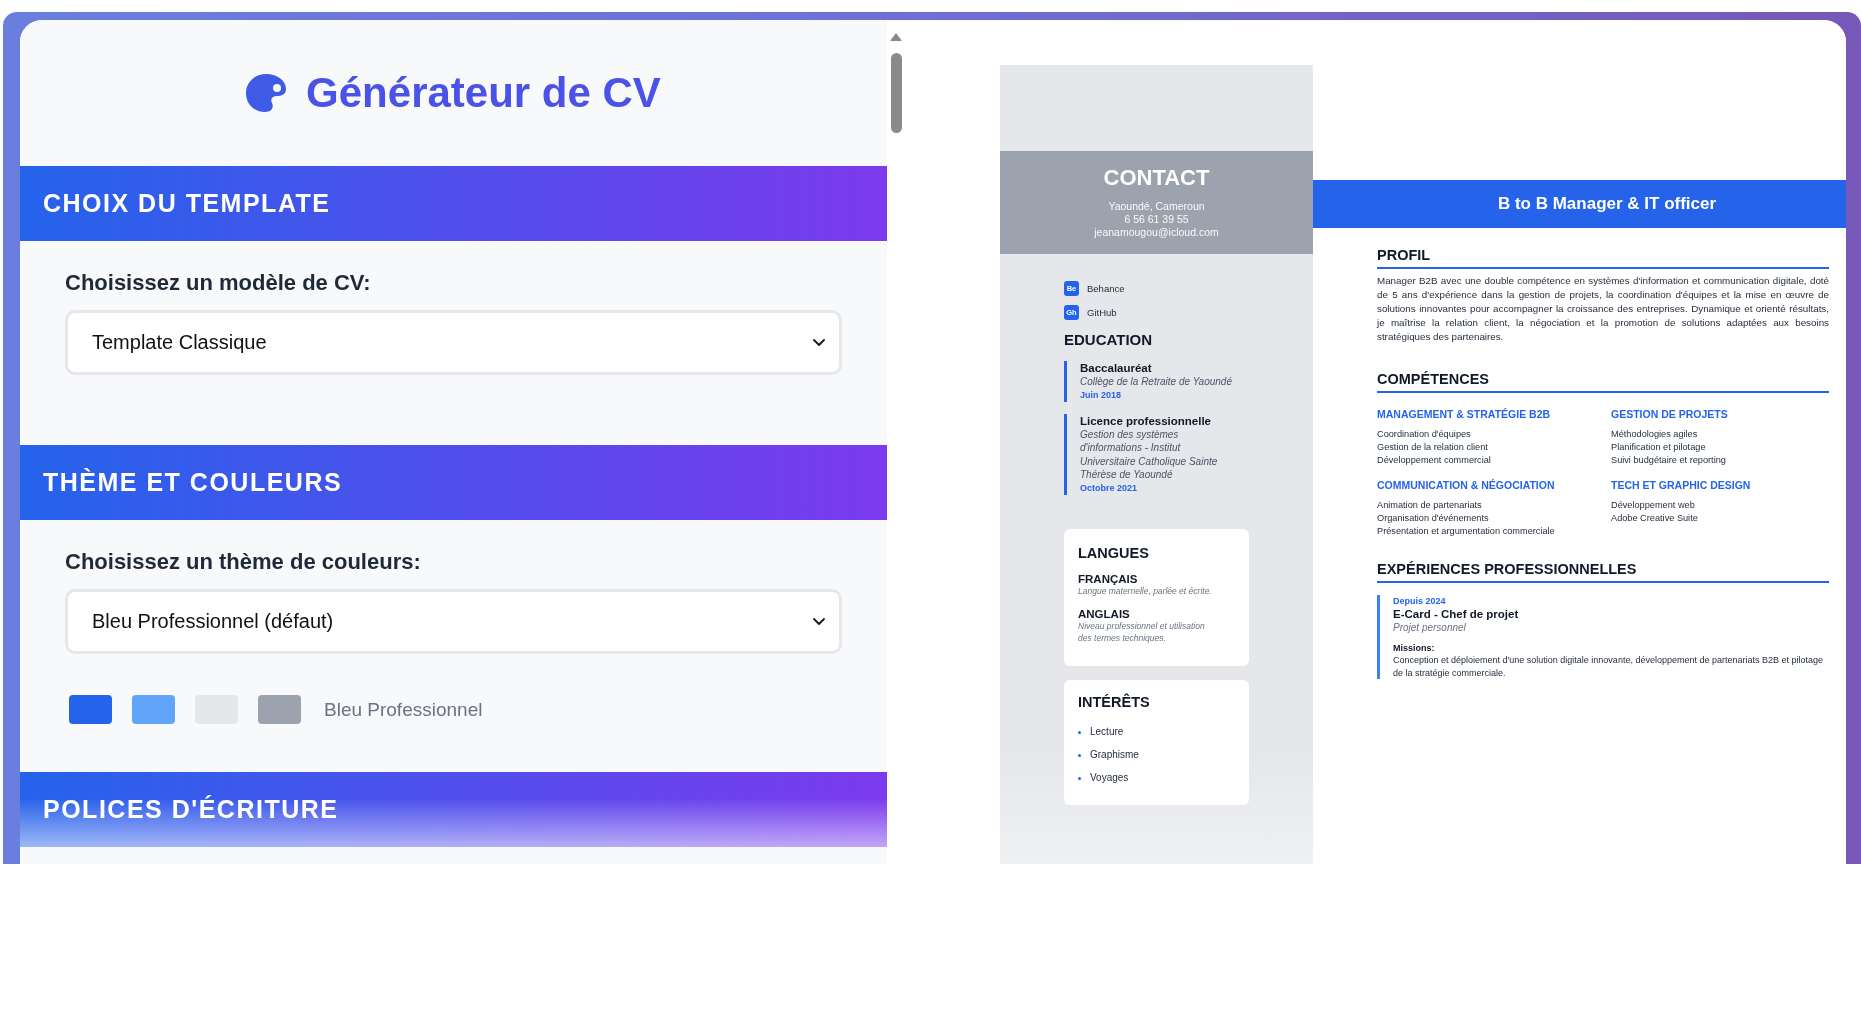  What do you see at coordinates (1102, 312) in the screenshot?
I see `profile-link: GitHub` at bounding box center [1102, 312].